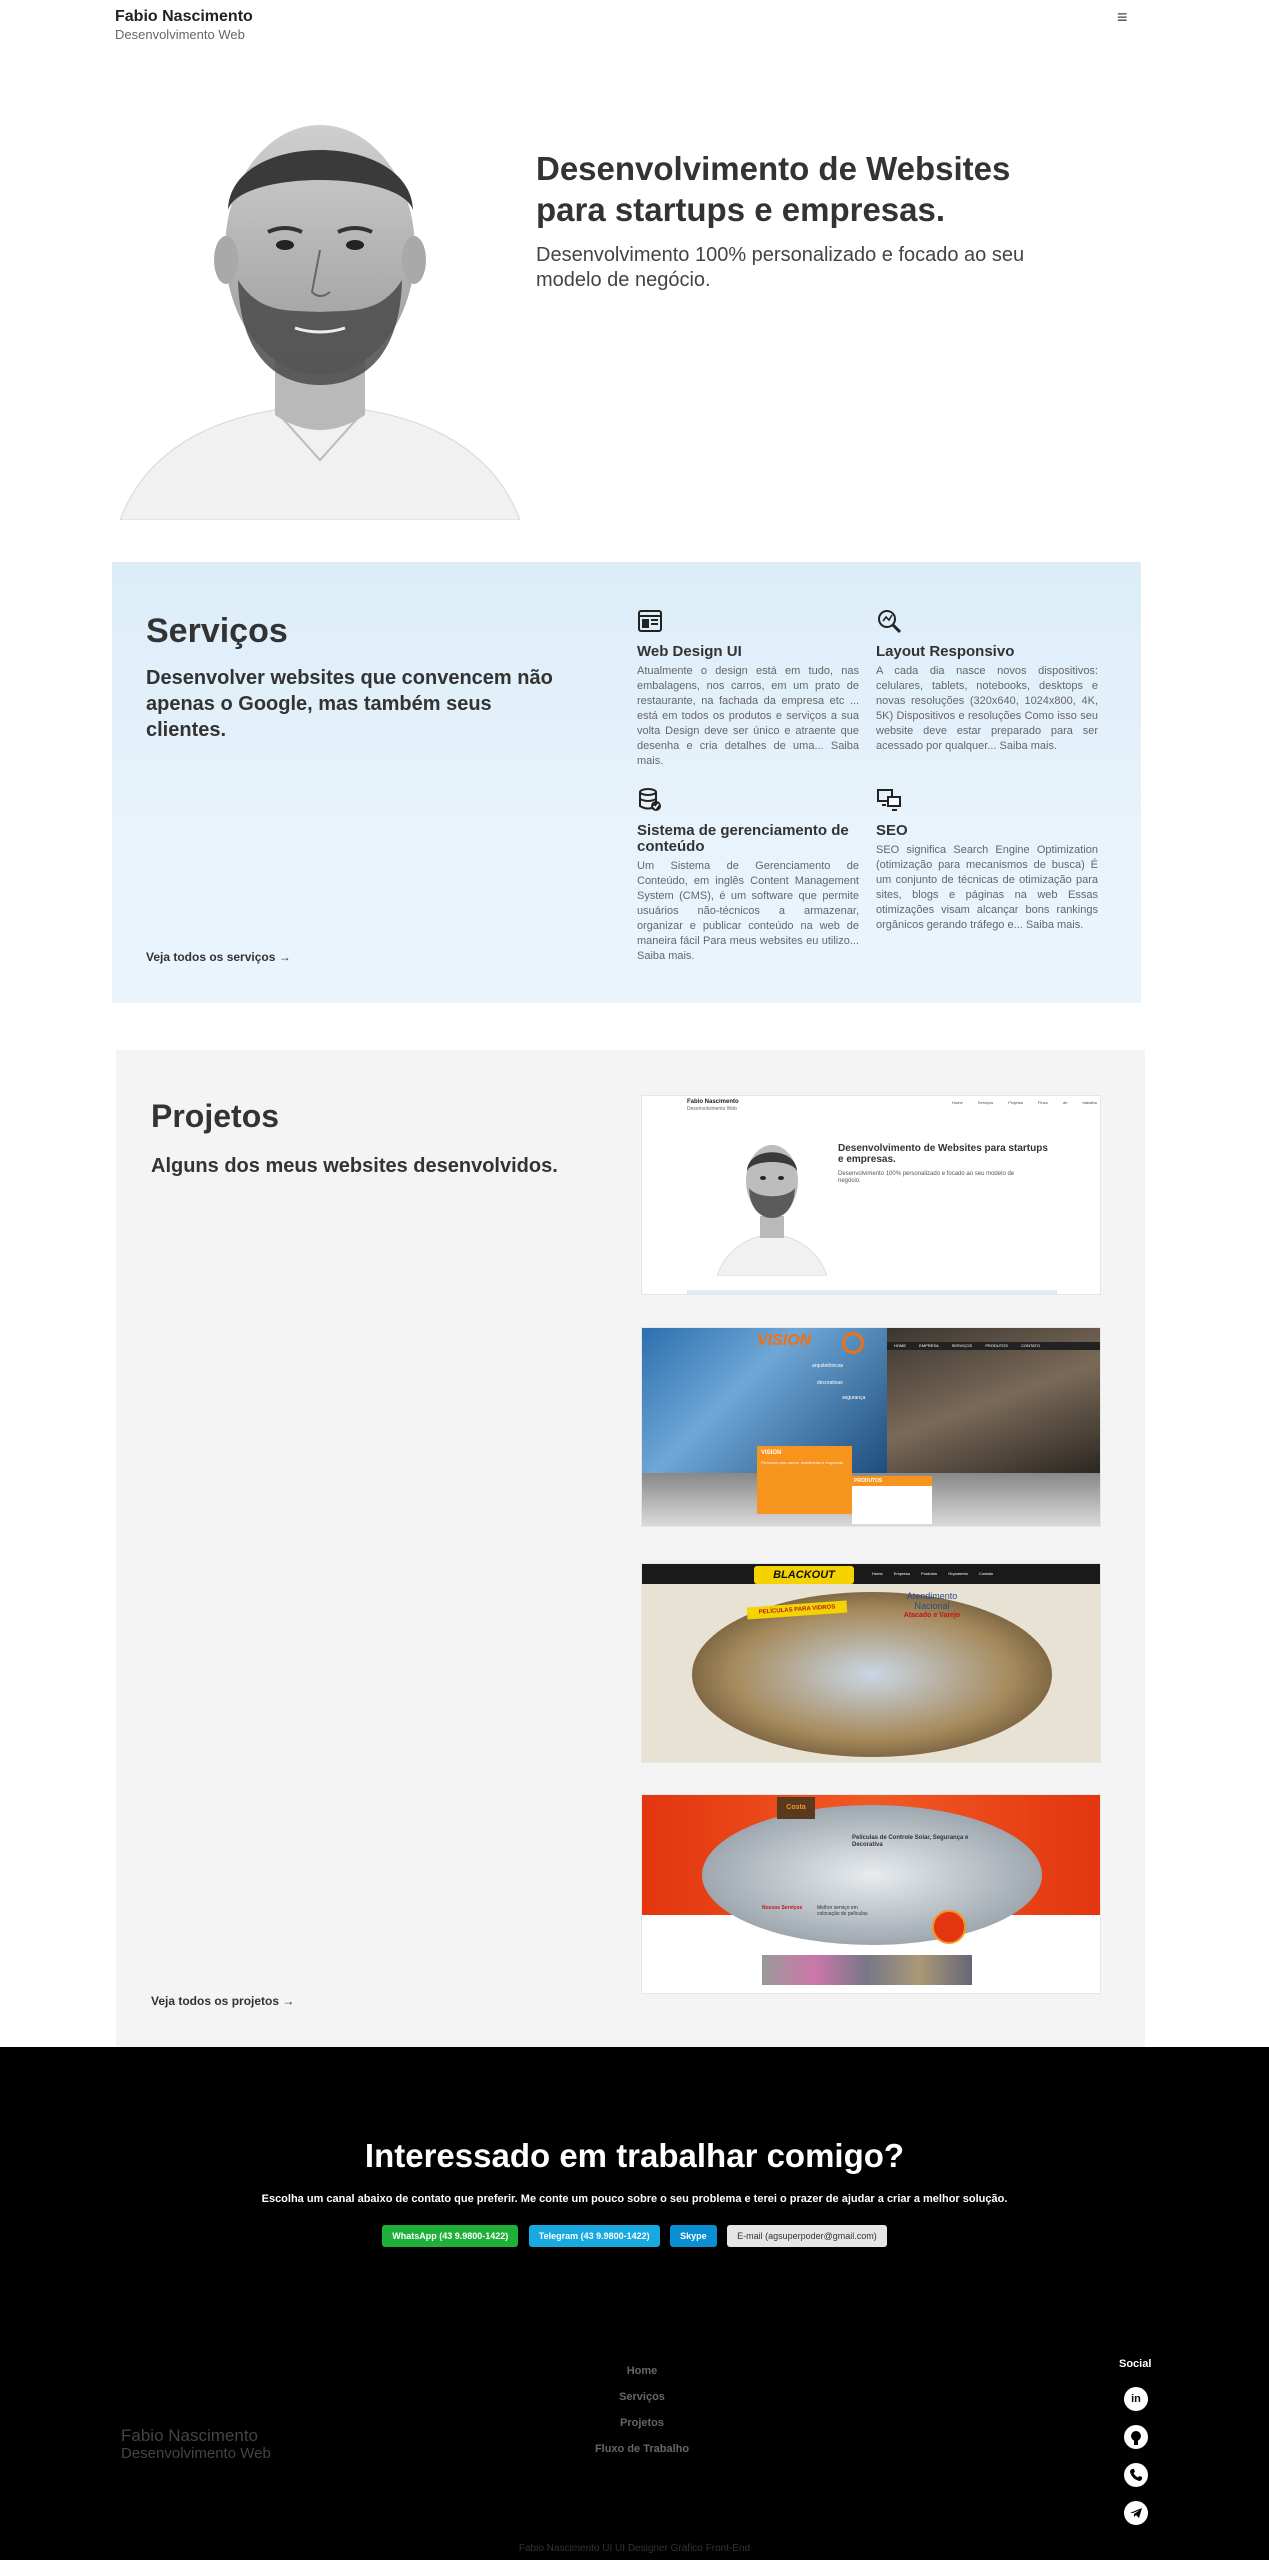  I want to click on thumb-nav-item: Orçamento, so click(958, 1573).